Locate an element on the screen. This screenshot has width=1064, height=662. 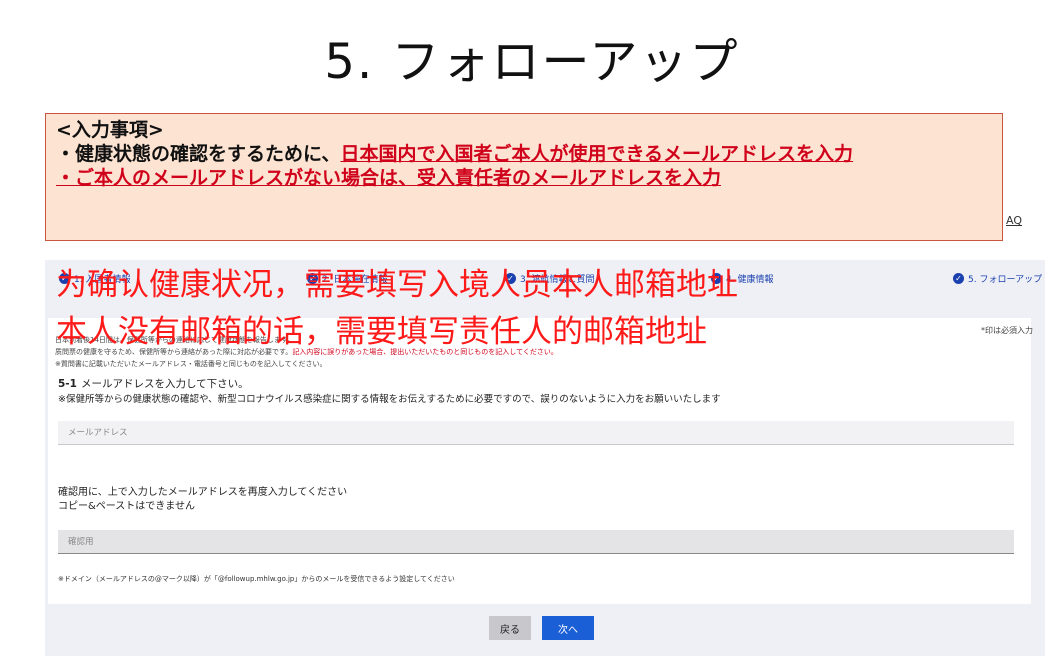
next-button: 次へ is located at coordinates (568, 628).